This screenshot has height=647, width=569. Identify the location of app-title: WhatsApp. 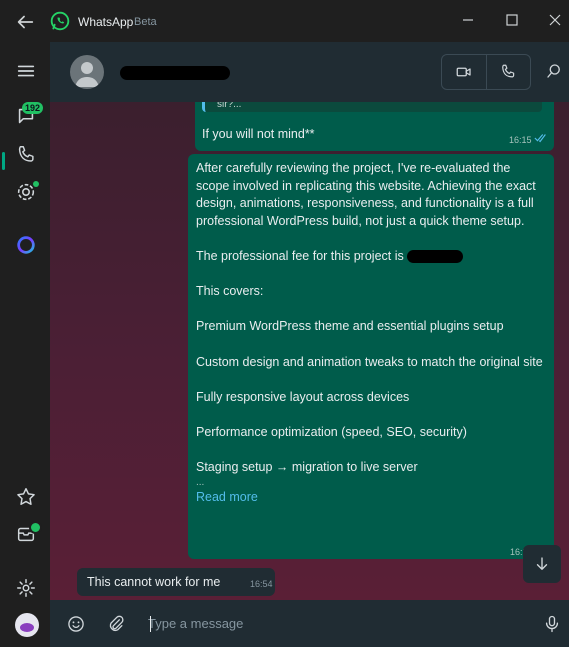
(106, 22).